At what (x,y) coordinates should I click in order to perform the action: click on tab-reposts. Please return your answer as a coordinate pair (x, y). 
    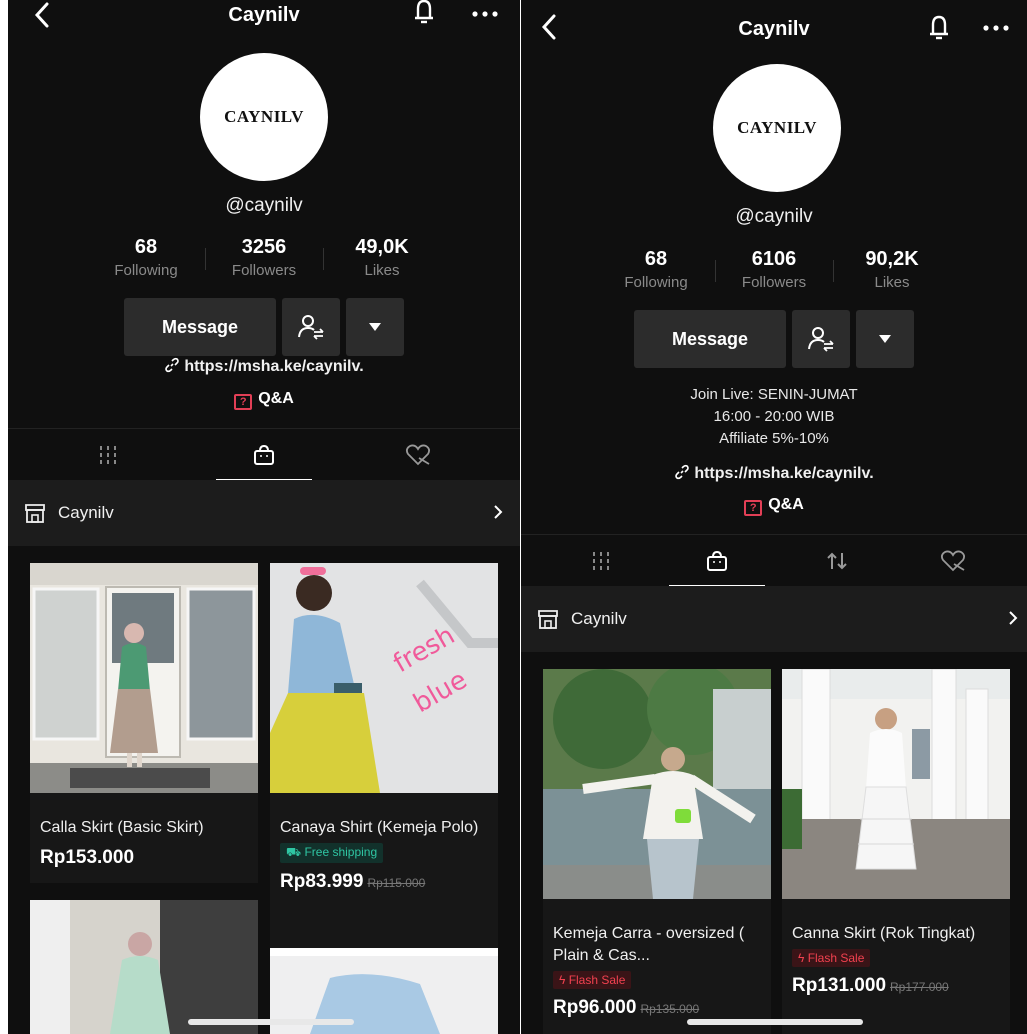
    Looking at the image, I should click on (837, 561).